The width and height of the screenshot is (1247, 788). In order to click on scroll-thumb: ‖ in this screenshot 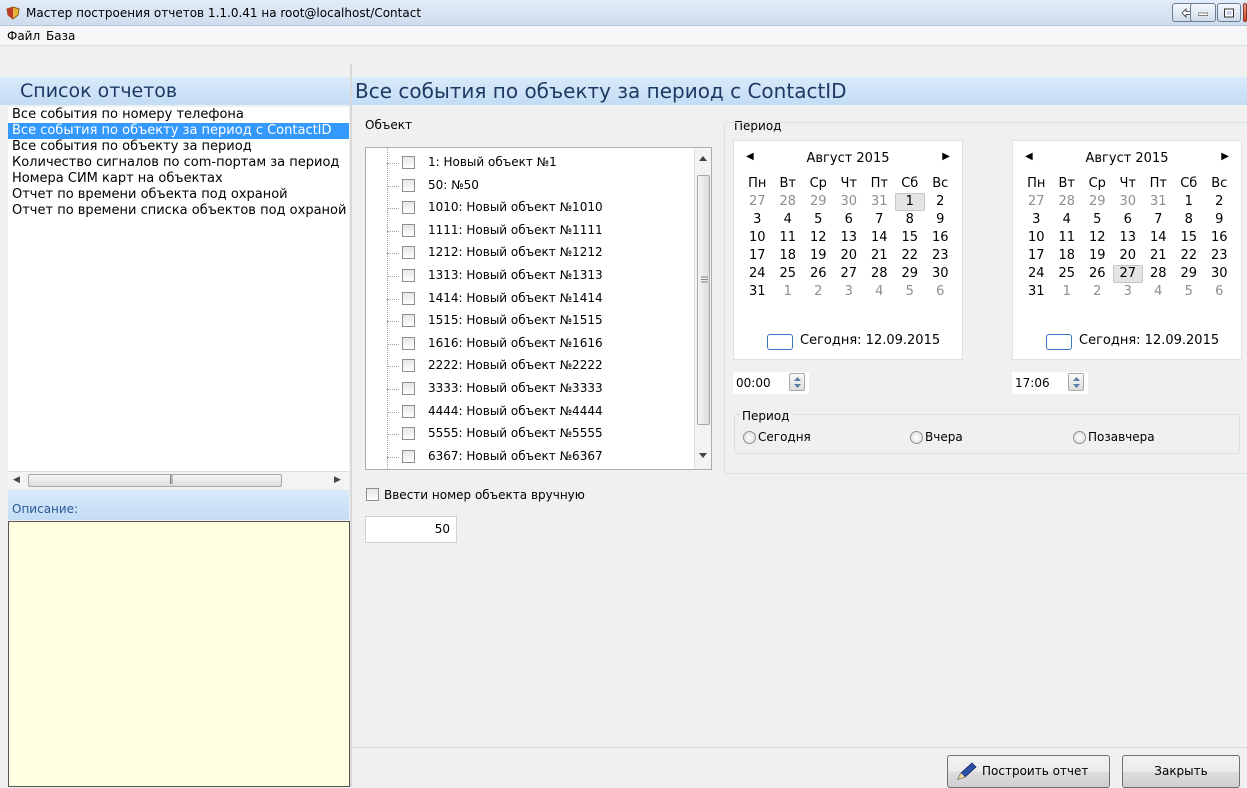, I will do `click(155, 480)`.